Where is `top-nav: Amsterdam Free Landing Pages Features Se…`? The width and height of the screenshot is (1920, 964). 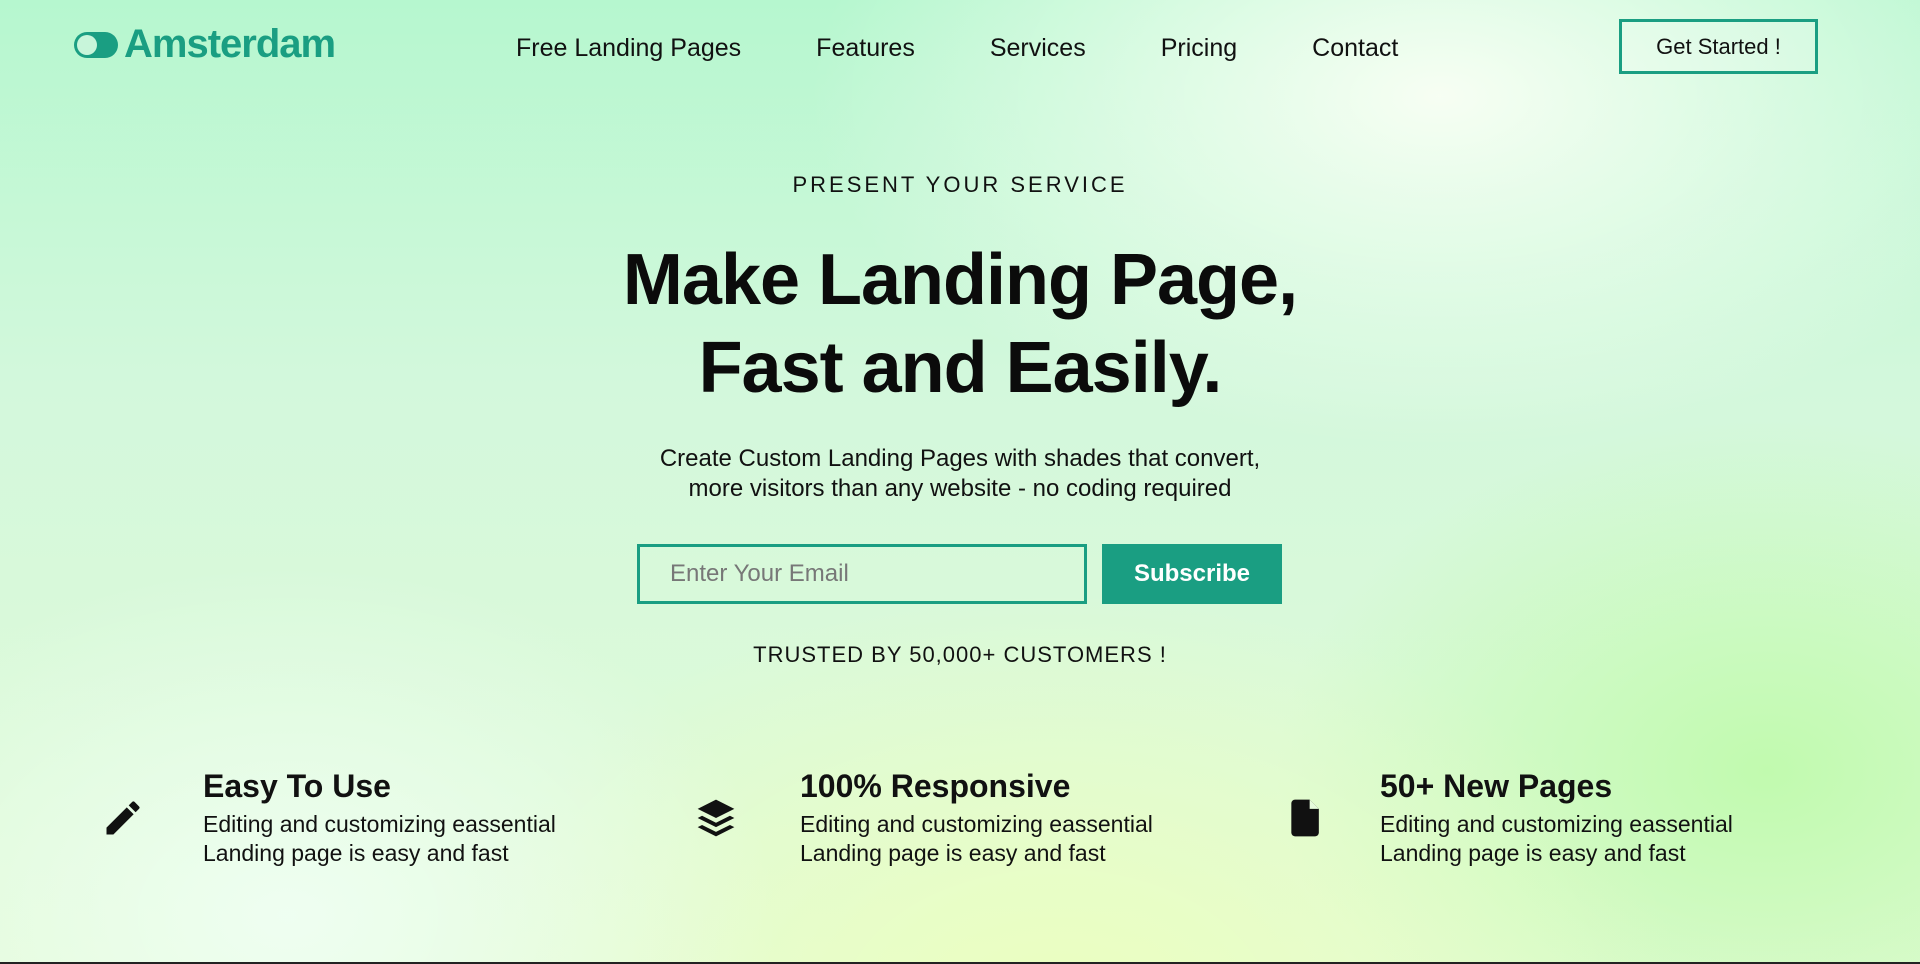 top-nav: Amsterdam Free Landing Pages Features Se… is located at coordinates (960, 48).